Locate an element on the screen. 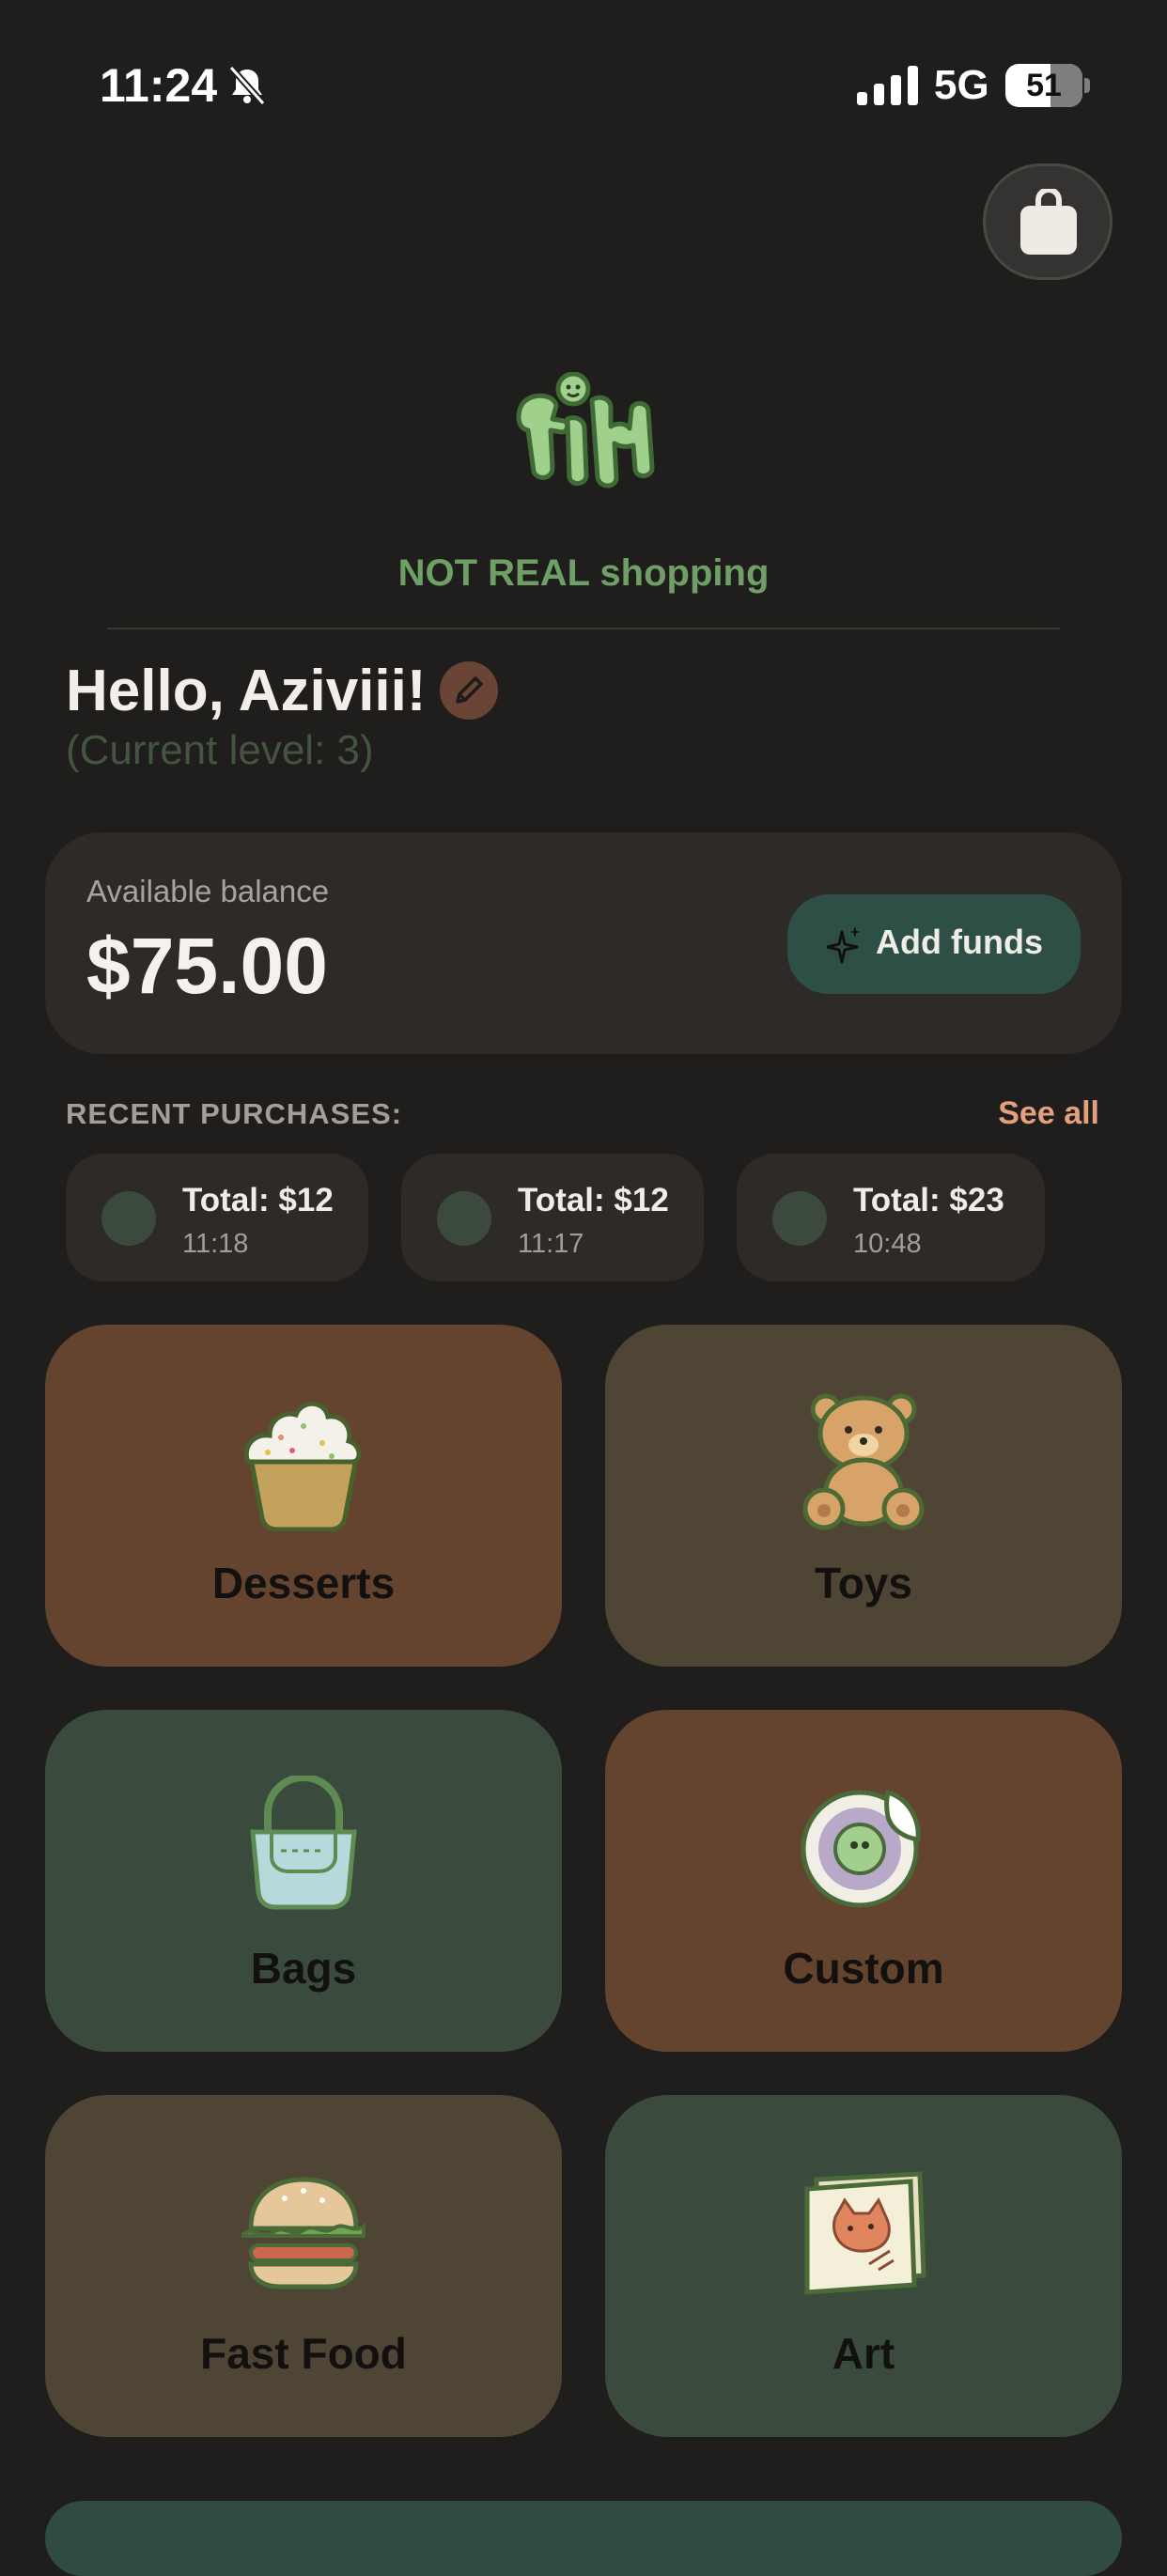  edit-name-button is located at coordinates (469, 690).